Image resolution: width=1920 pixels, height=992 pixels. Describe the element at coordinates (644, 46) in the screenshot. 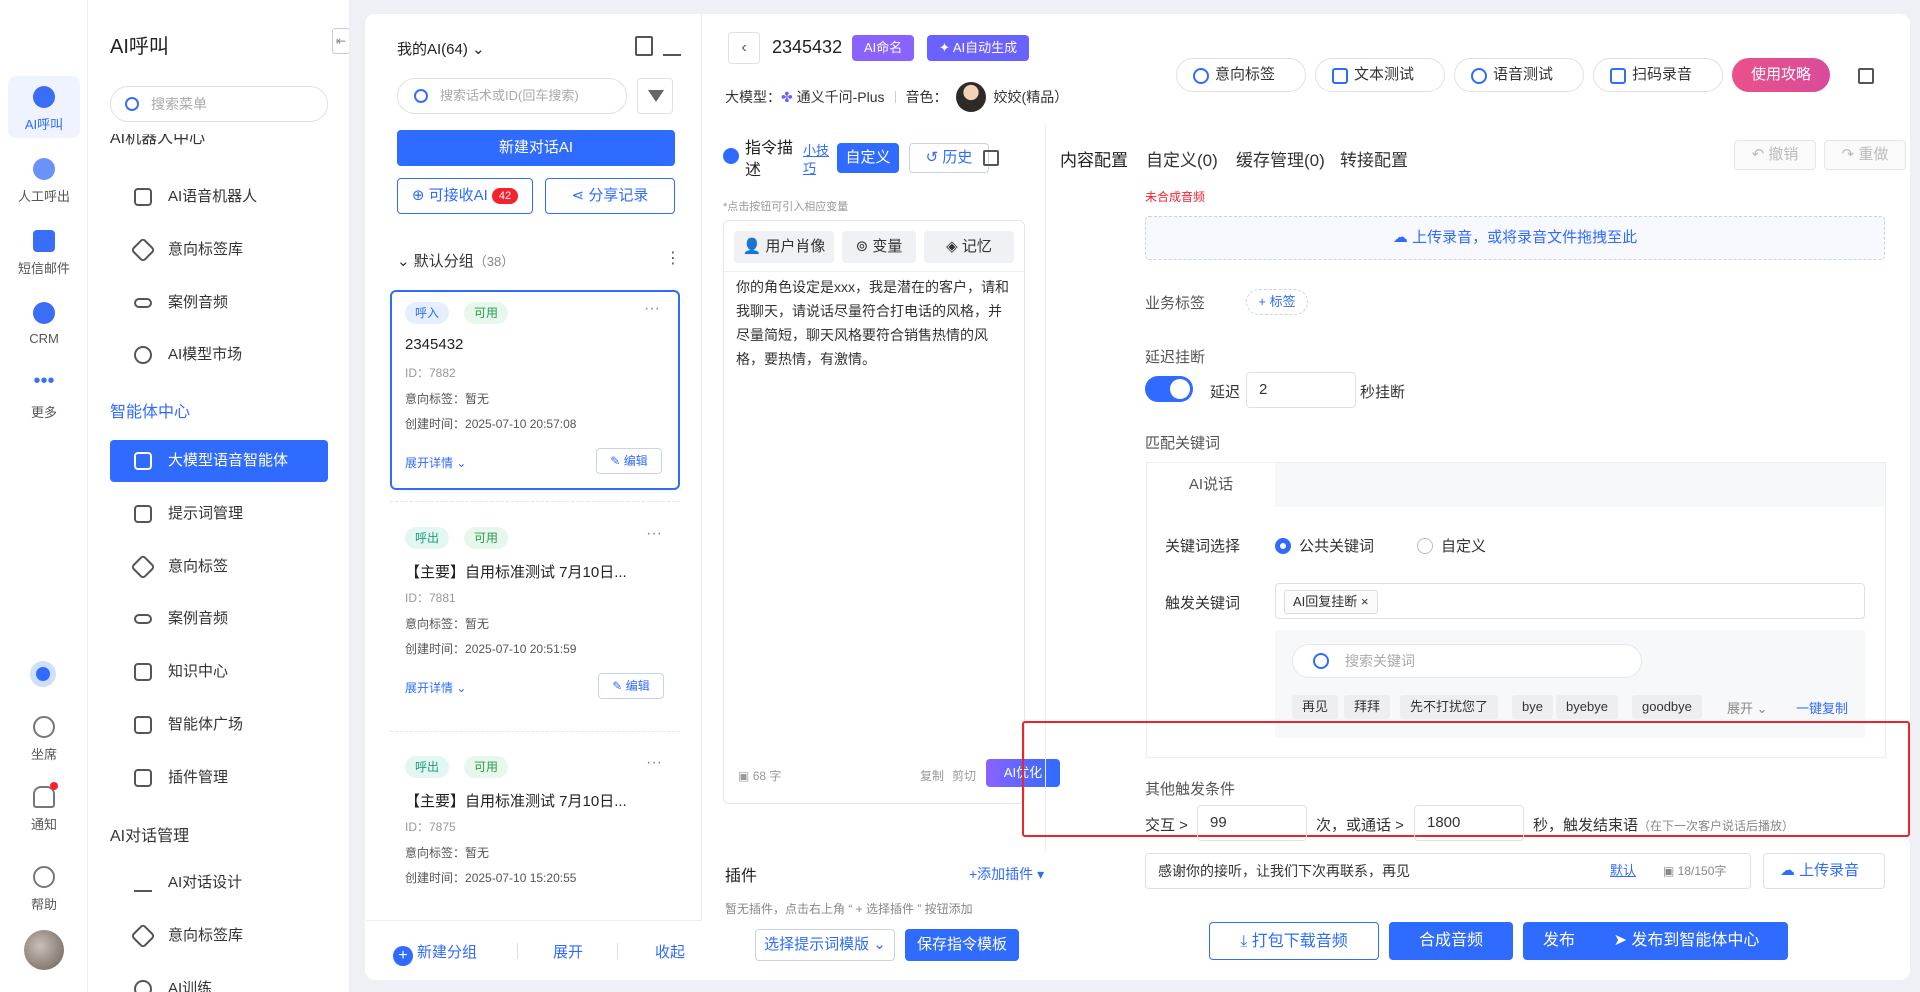

I see `delete-icon` at that location.